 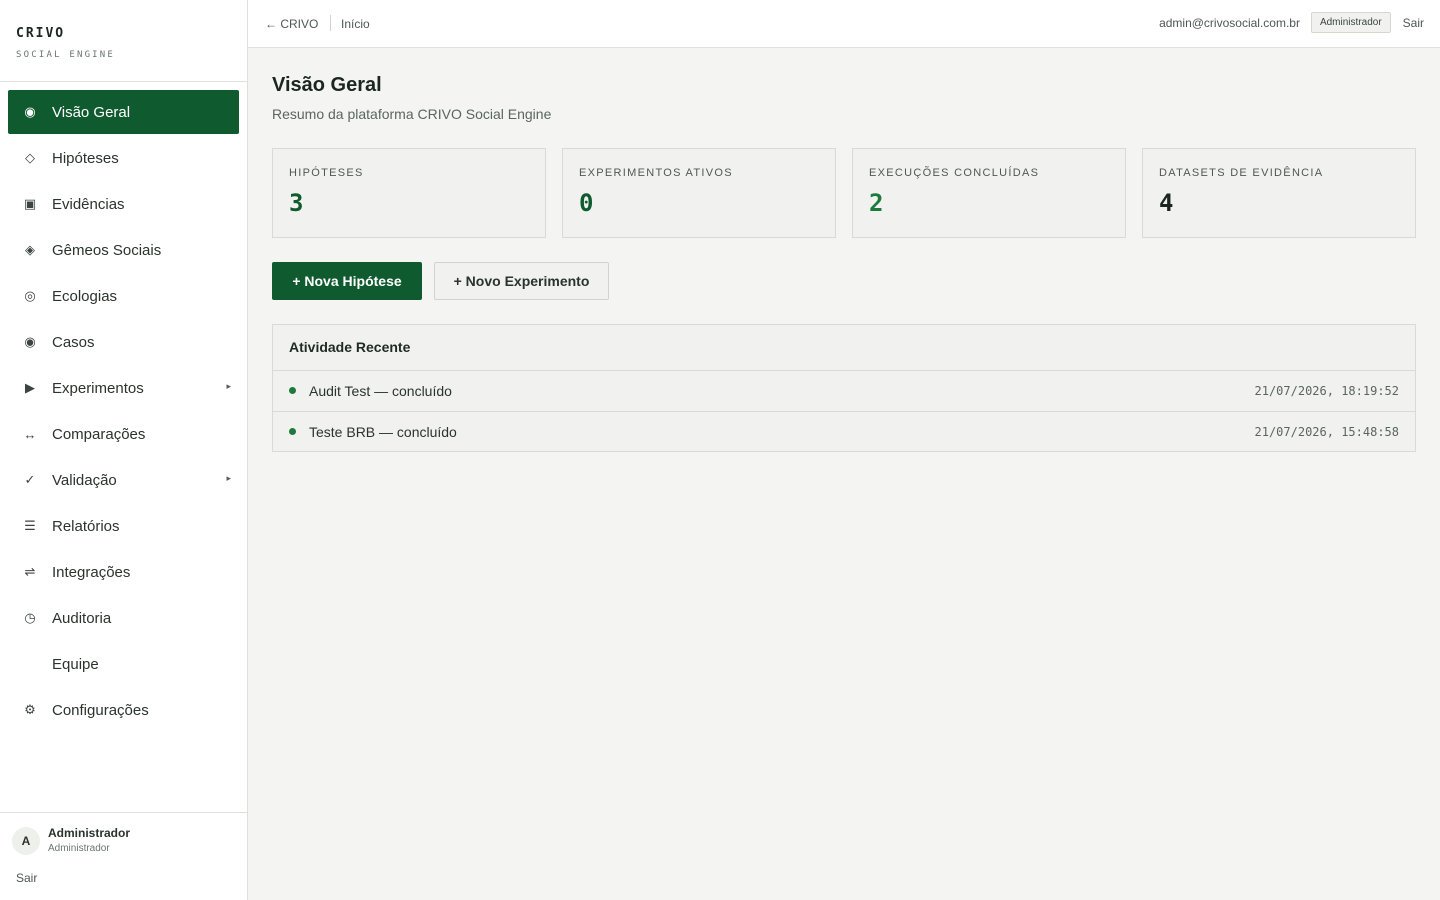 I want to click on activity-timestamp: 21/07/2026, 18:19:52, so click(x=1327, y=391).